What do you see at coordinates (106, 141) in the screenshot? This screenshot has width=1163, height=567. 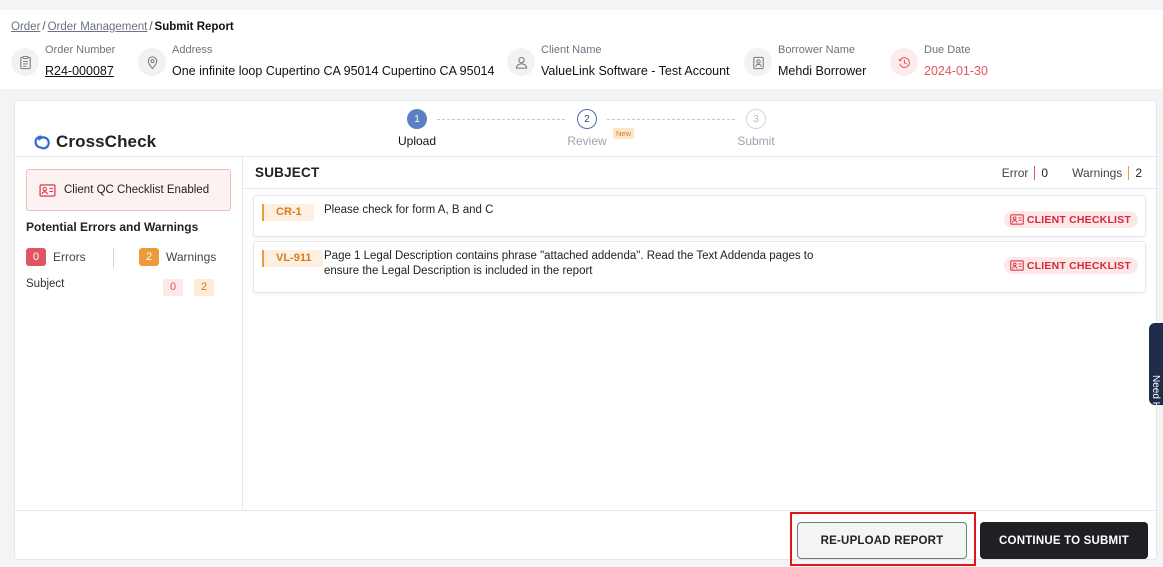 I see `crosscheck-logo-text: CrossCheck` at bounding box center [106, 141].